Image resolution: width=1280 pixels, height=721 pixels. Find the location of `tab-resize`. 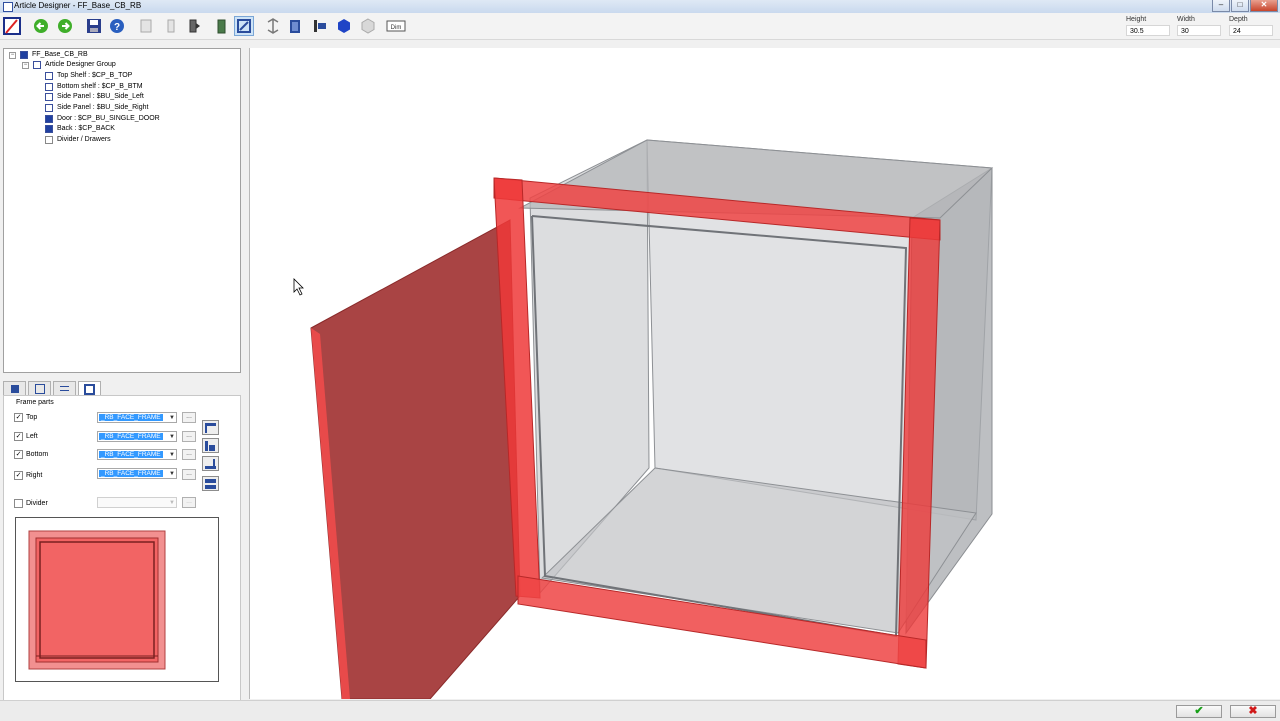

tab-resize is located at coordinates (64, 388).